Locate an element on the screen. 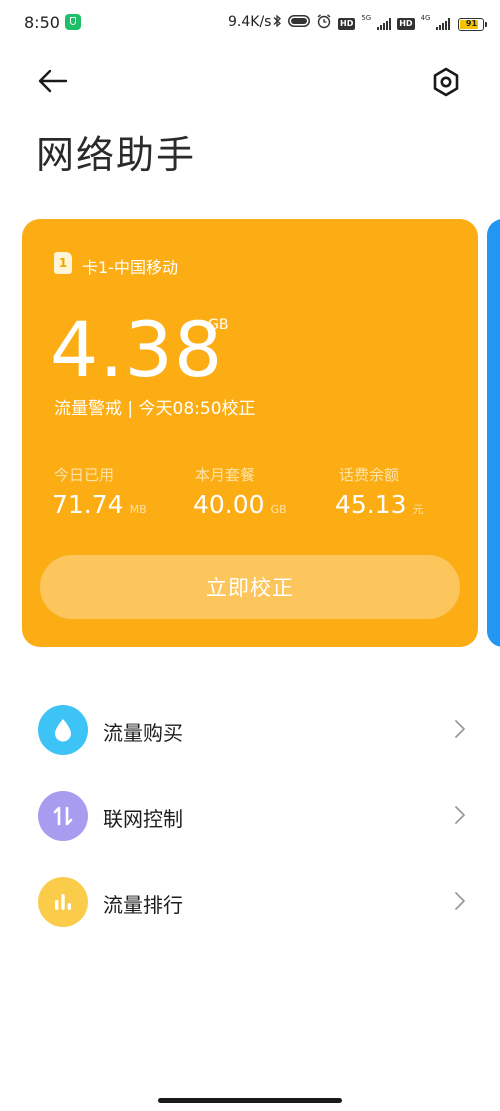 This screenshot has width=500, height=1111. sim2-network-type: 4G is located at coordinates (425, 17).